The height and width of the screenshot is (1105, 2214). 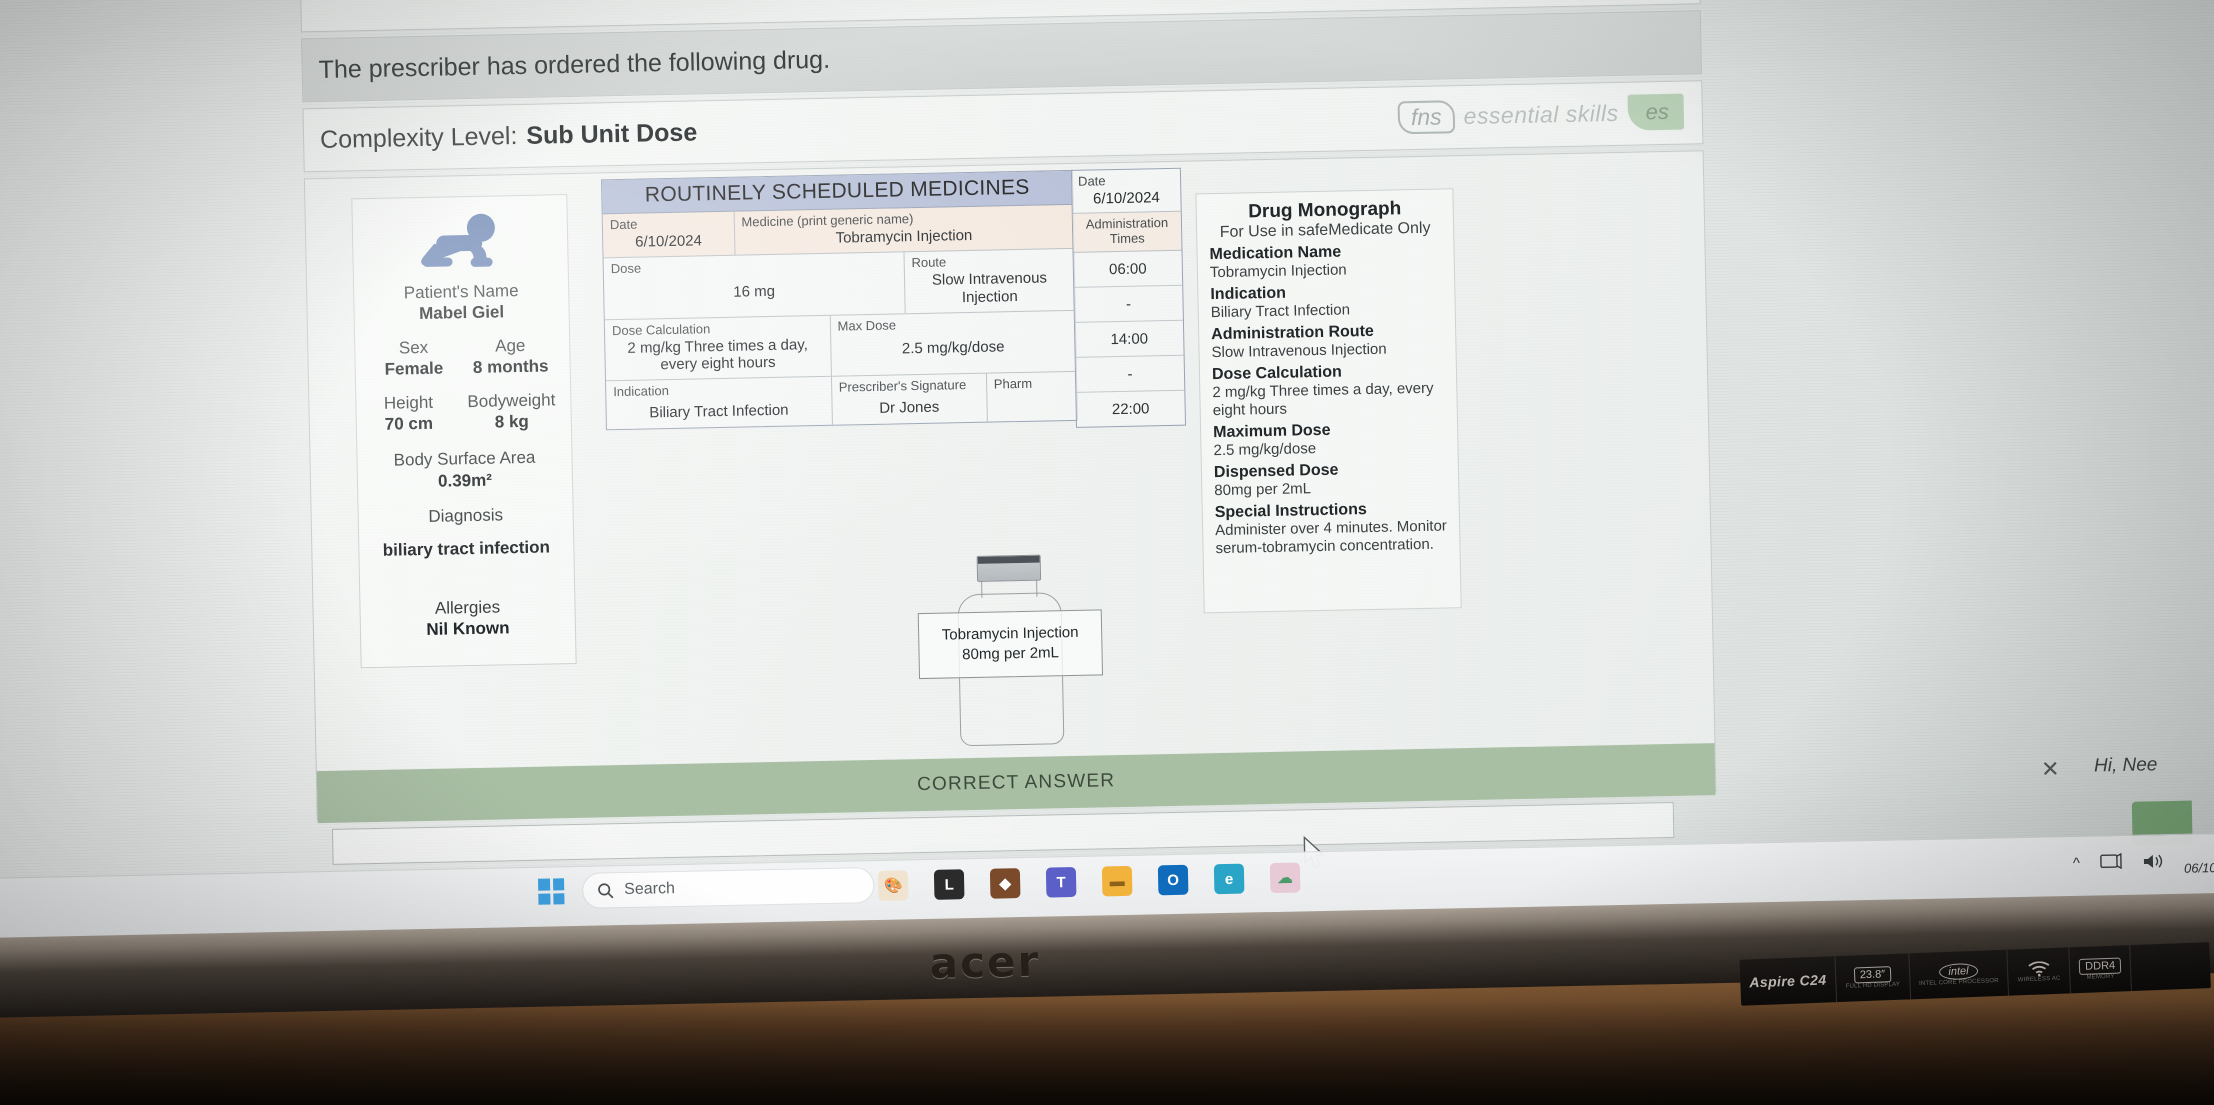 What do you see at coordinates (1091, 181) in the screenshot?
I see `times-date-label: Date` at bounding box center [1091, 181].